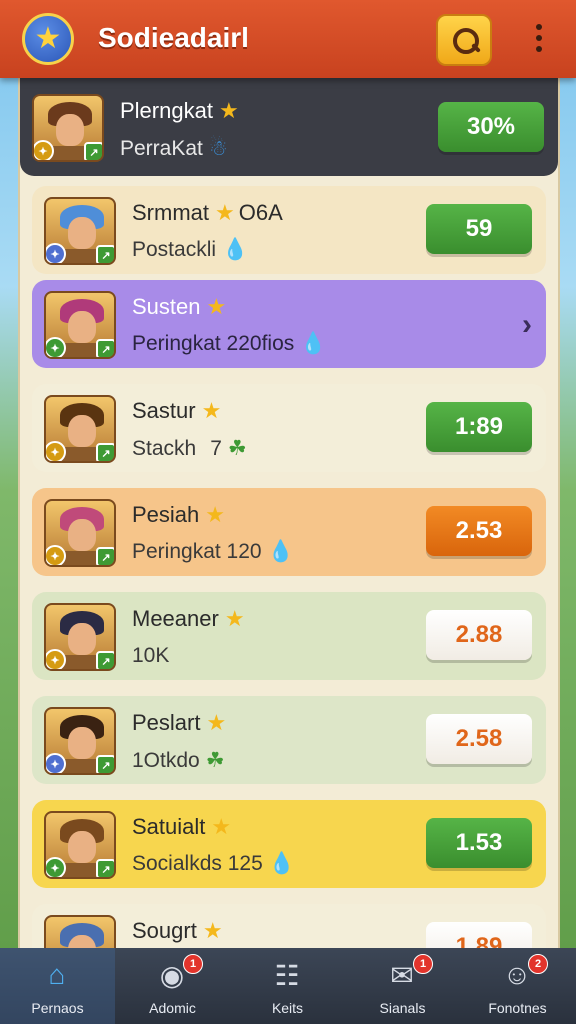 The width and height of the screenshot is (576, 1024). I want to click on top-bar: ★ Sodieadairl, so click(288, 39).